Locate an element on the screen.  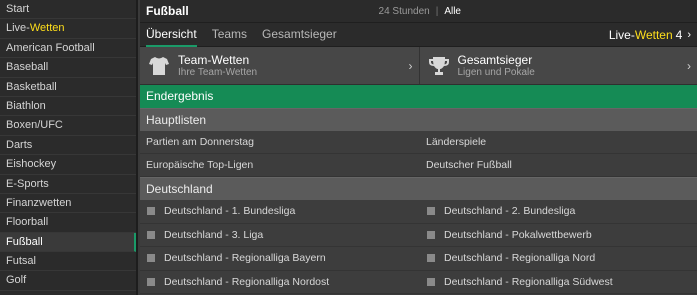
league-item: Deutschland - Regionalliga Nord is located at coordinates (558, 259).